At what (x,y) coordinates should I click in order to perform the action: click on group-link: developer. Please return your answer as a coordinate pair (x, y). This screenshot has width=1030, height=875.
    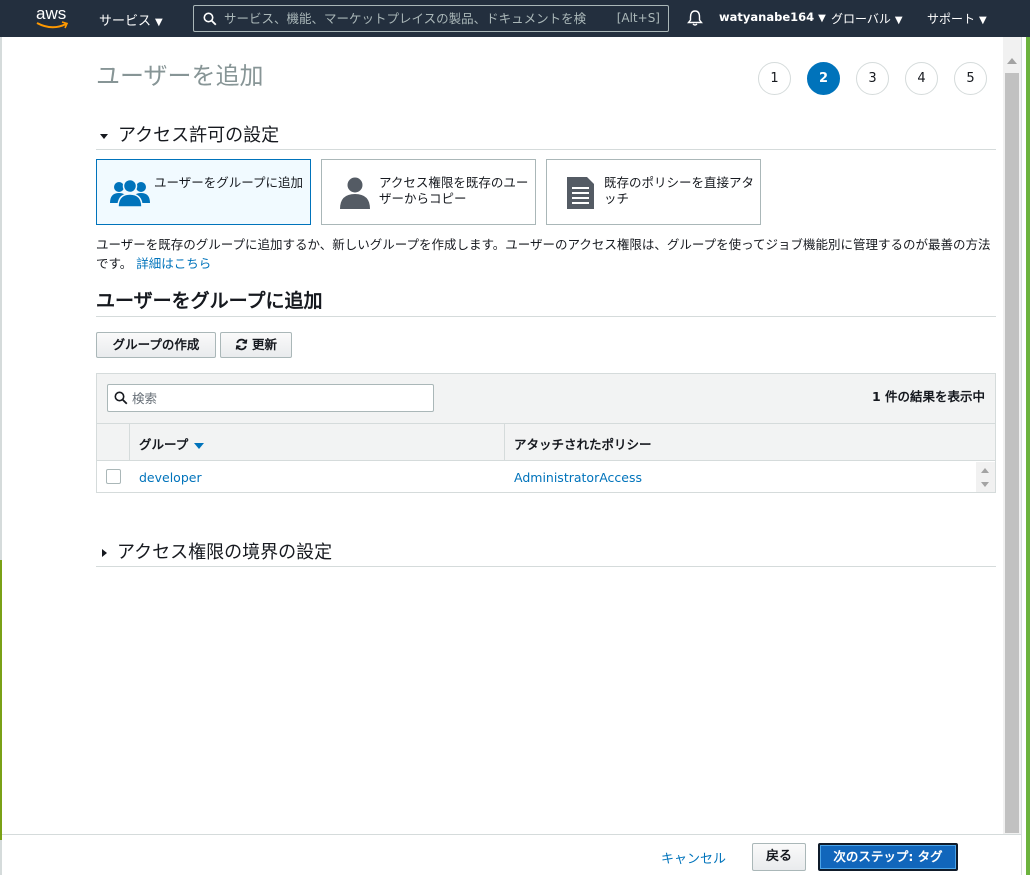
    Looking at the image, I should click on (170, 477).